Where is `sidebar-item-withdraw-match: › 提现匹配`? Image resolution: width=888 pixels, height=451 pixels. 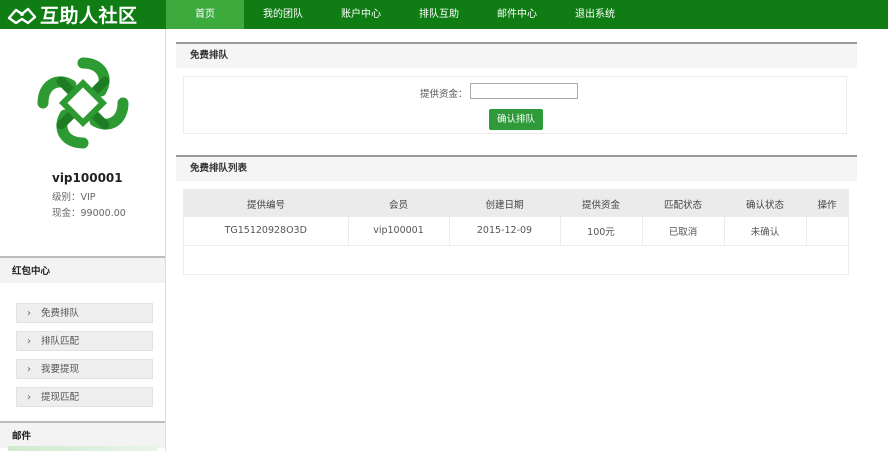 sidebar-item-withdraw-match: › 提现匹配 is located at coordinates (84, 397).